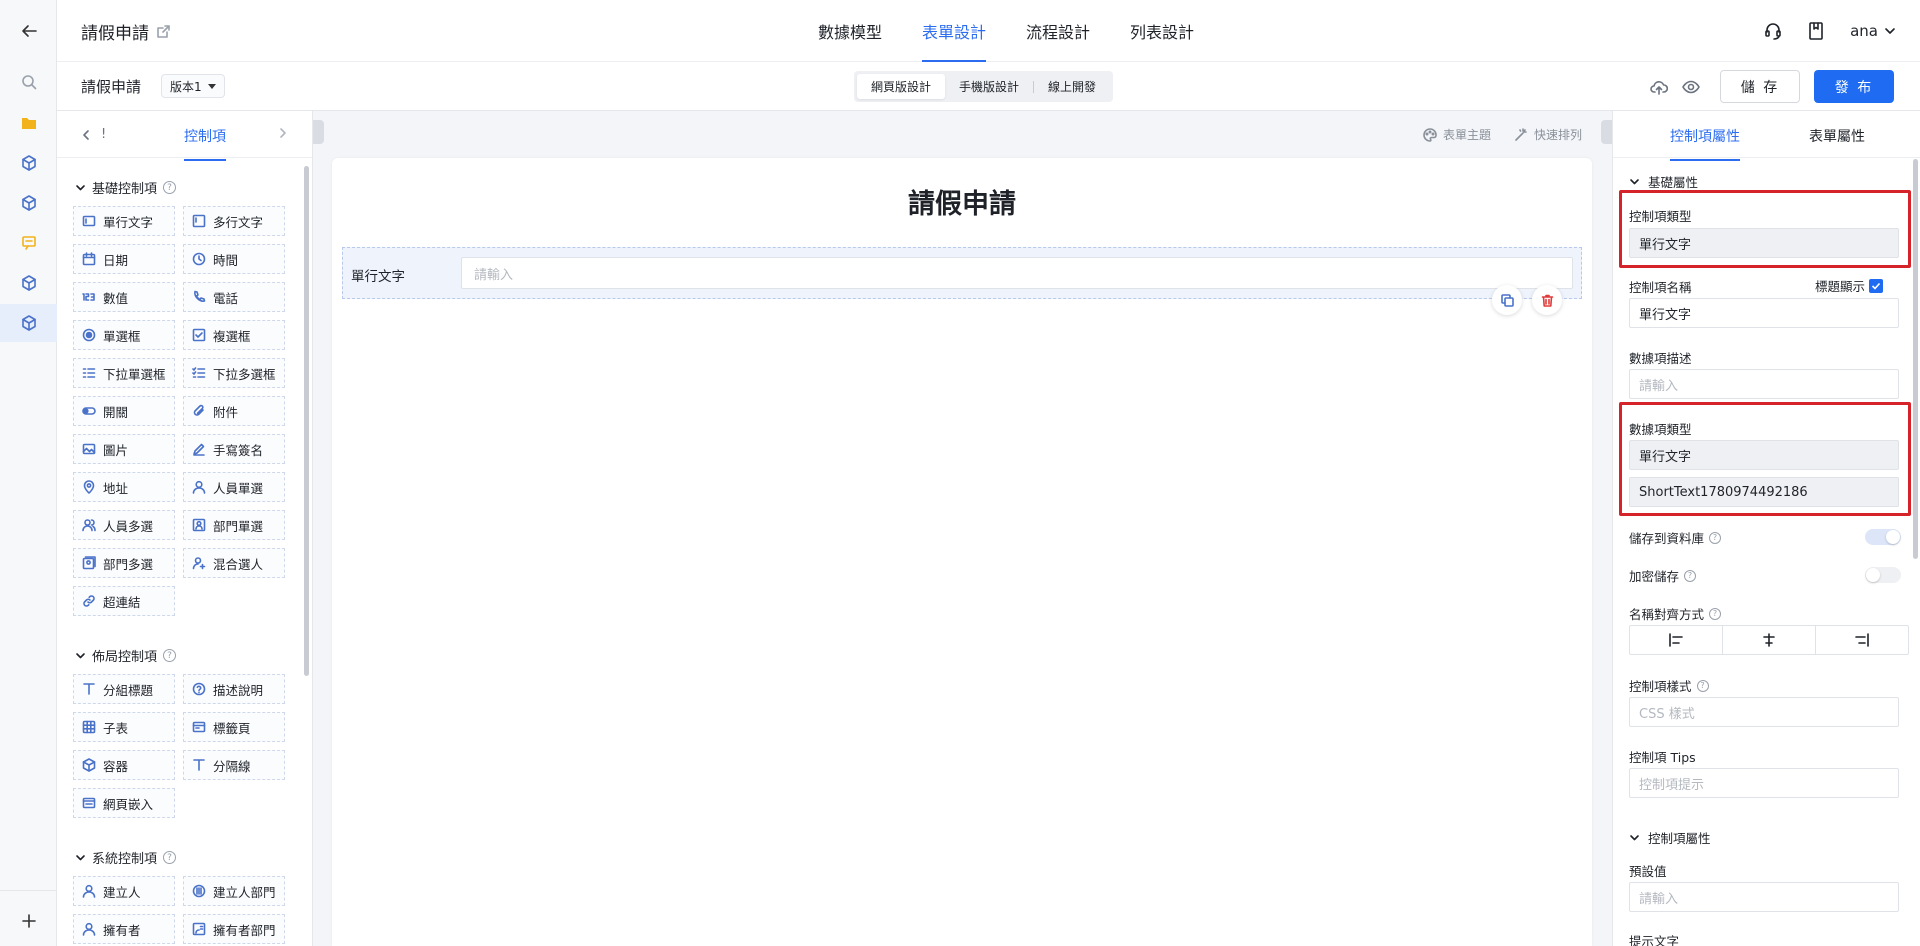  I want to click on control-item: 超連結, so click(124, 601).